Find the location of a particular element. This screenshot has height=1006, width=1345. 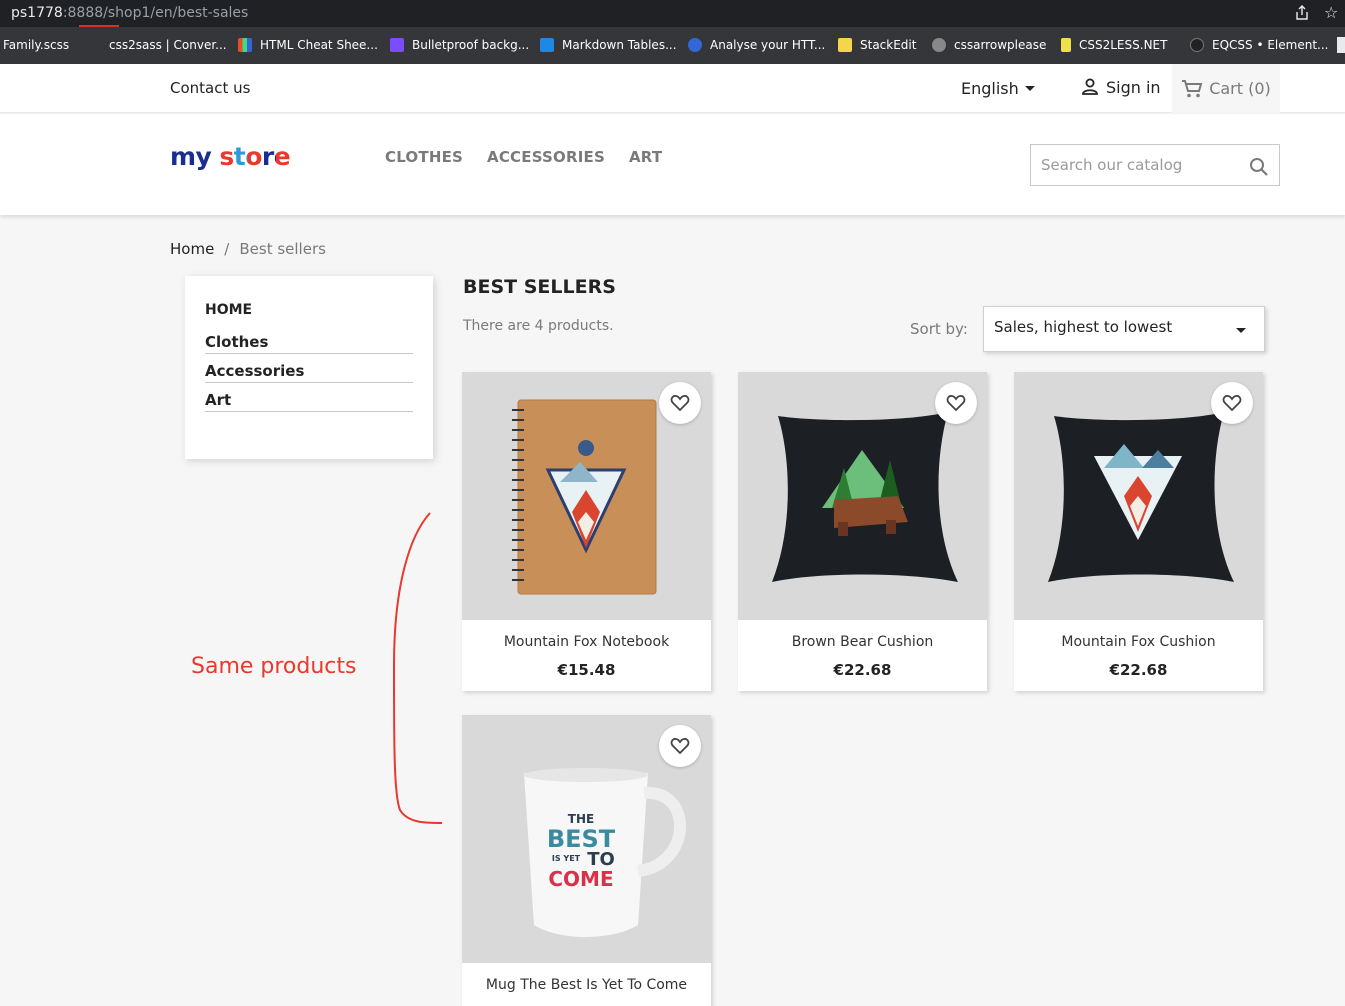

user-icon is located at coordinates (1090, 86).